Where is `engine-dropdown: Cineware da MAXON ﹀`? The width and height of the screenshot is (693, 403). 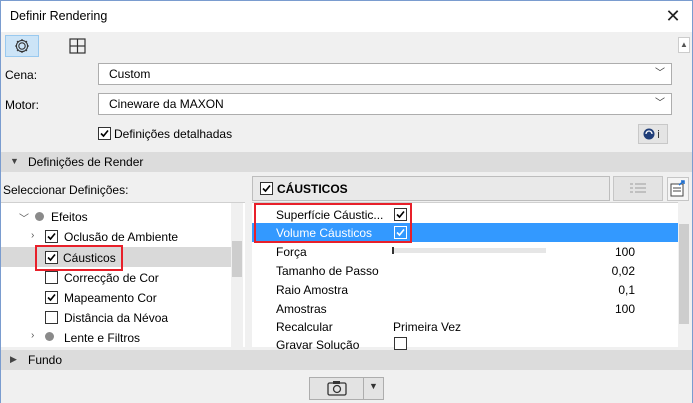
engine-dropdown: Cineware da MAXON ﹀ is located at coordinates (385, 104).